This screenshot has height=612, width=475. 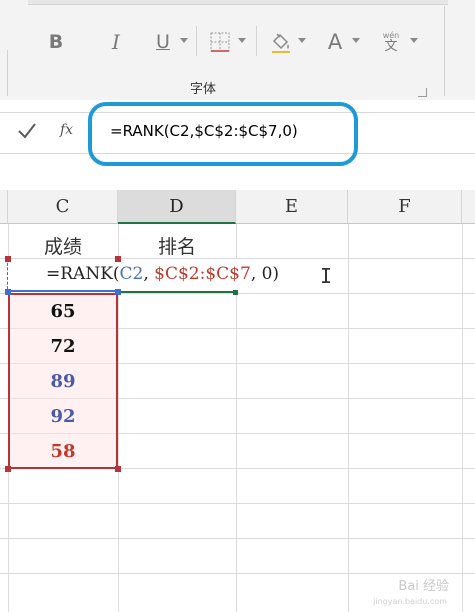 What do you see at coordinates (56, 42) in the screenshot?
I see `bold-button: B` at bounding box center [56, 42].